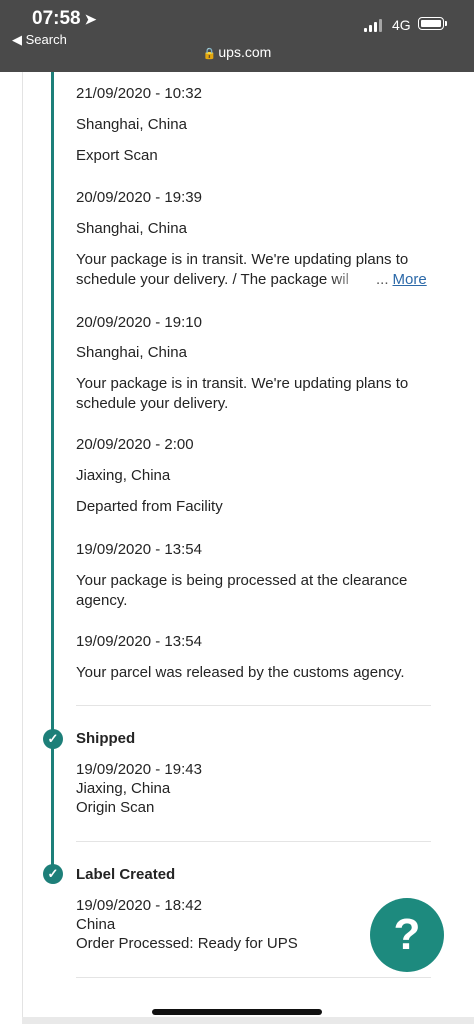  What do you see at coordinates (139, 769) in the screenshot?
I see `milestone-datetime: 19/09/2020 - 19:43` at bounding box center [139, 769].